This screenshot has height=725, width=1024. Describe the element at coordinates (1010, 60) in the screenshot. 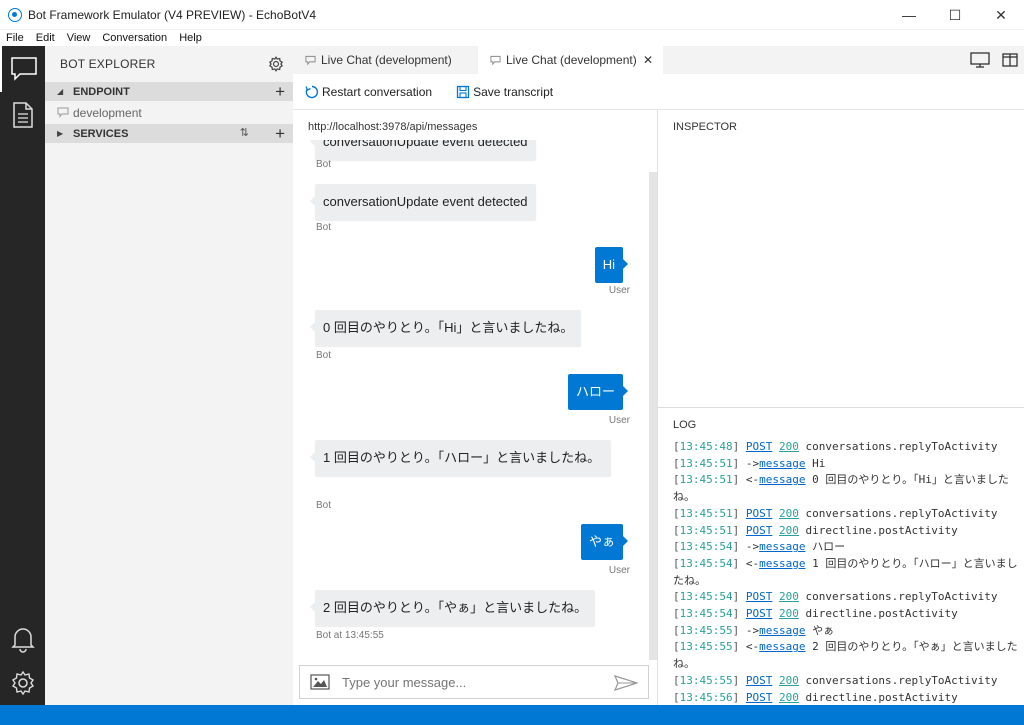

I see `split-view-icon` at that location.